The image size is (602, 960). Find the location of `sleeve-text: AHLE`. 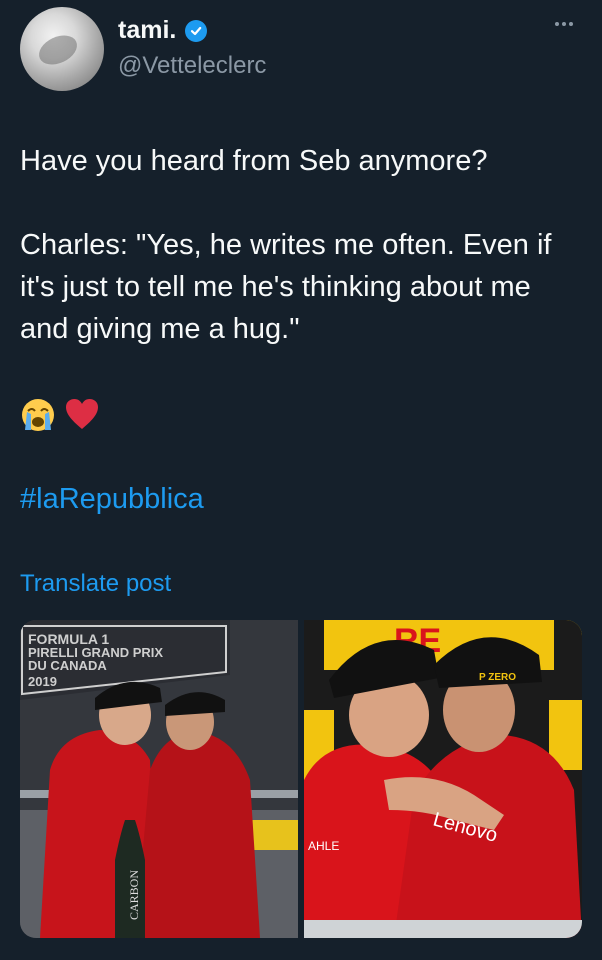

sleeve-text: AHLE is located at coordinates (323, 846).